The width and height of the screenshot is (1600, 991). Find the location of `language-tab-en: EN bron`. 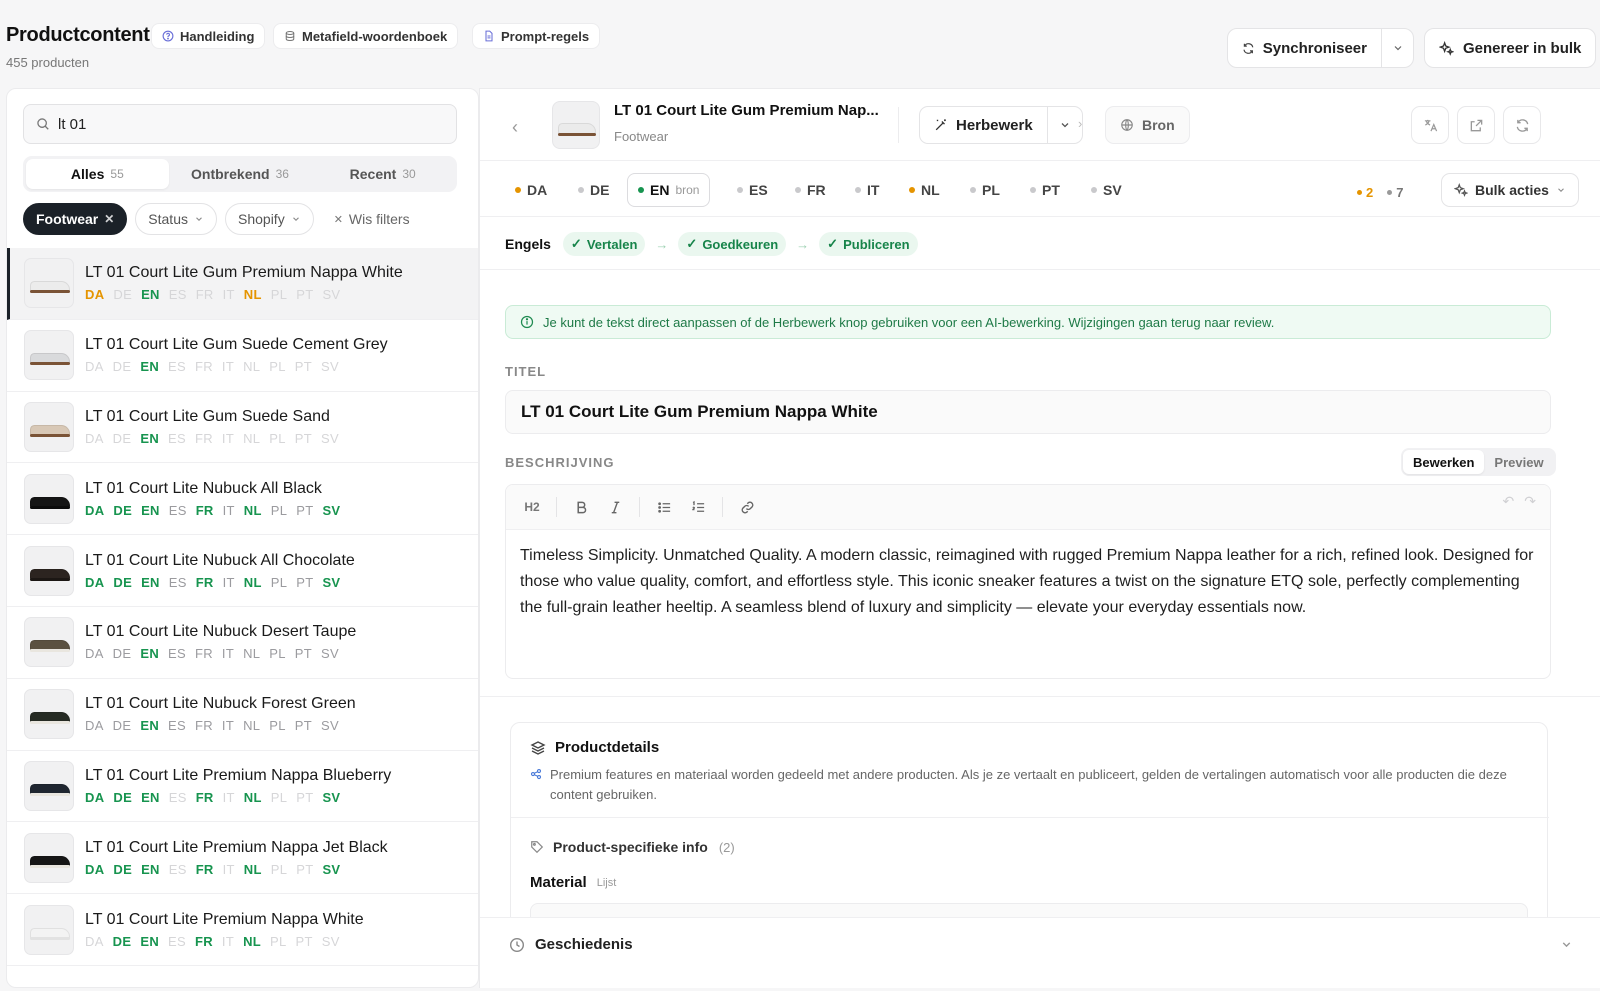

language-tab-en: EN bron is located at coordinates (669, 190).